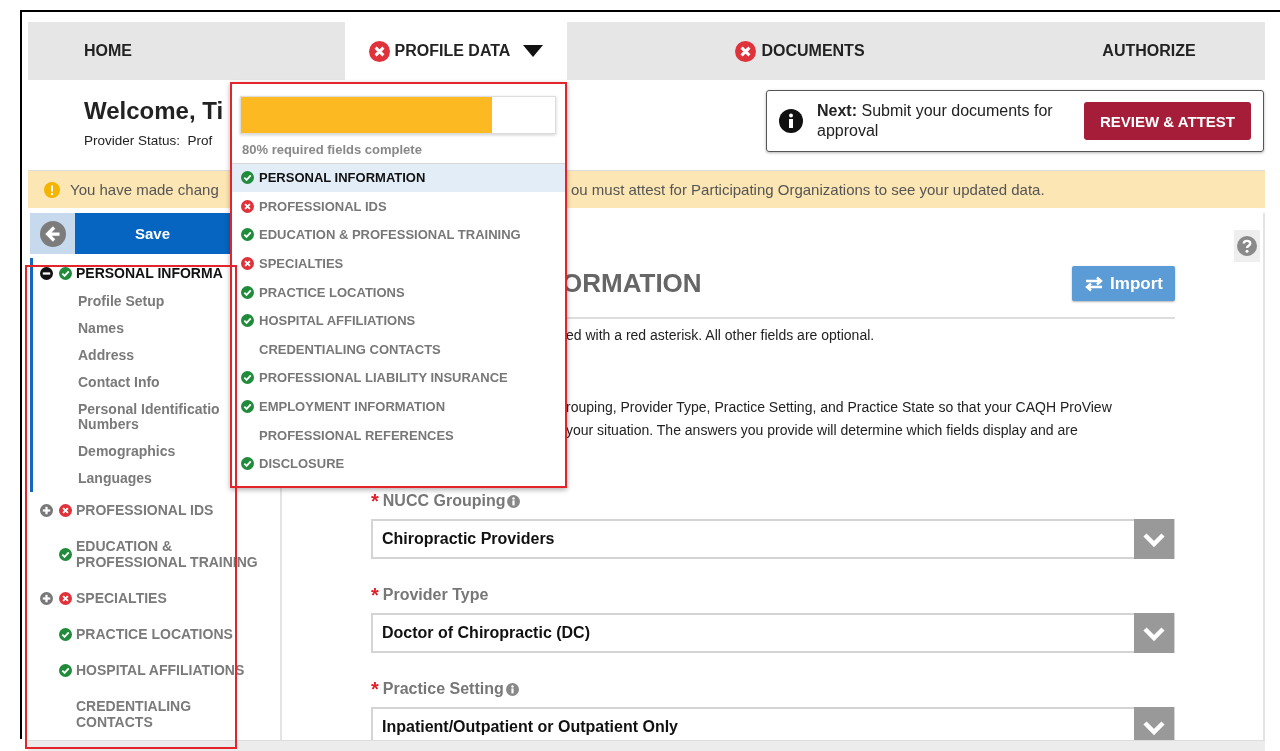  Describe the element at coordinates (935, 121) in the screenshot. I see `next-step-text: Next: Submit your documents for approval` at that location.